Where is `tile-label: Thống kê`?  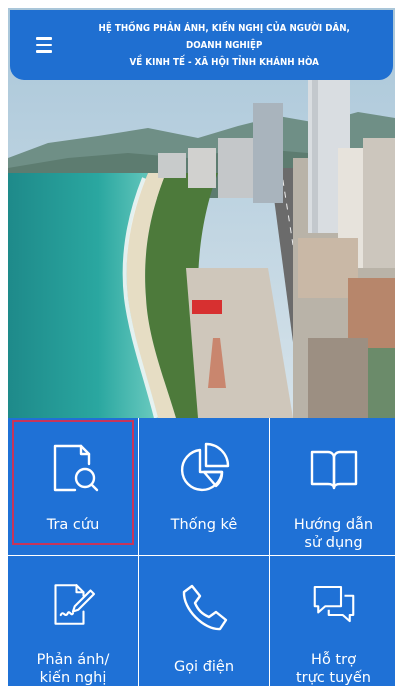
tile-label: Thống kê is located at coordinates (204, 525).